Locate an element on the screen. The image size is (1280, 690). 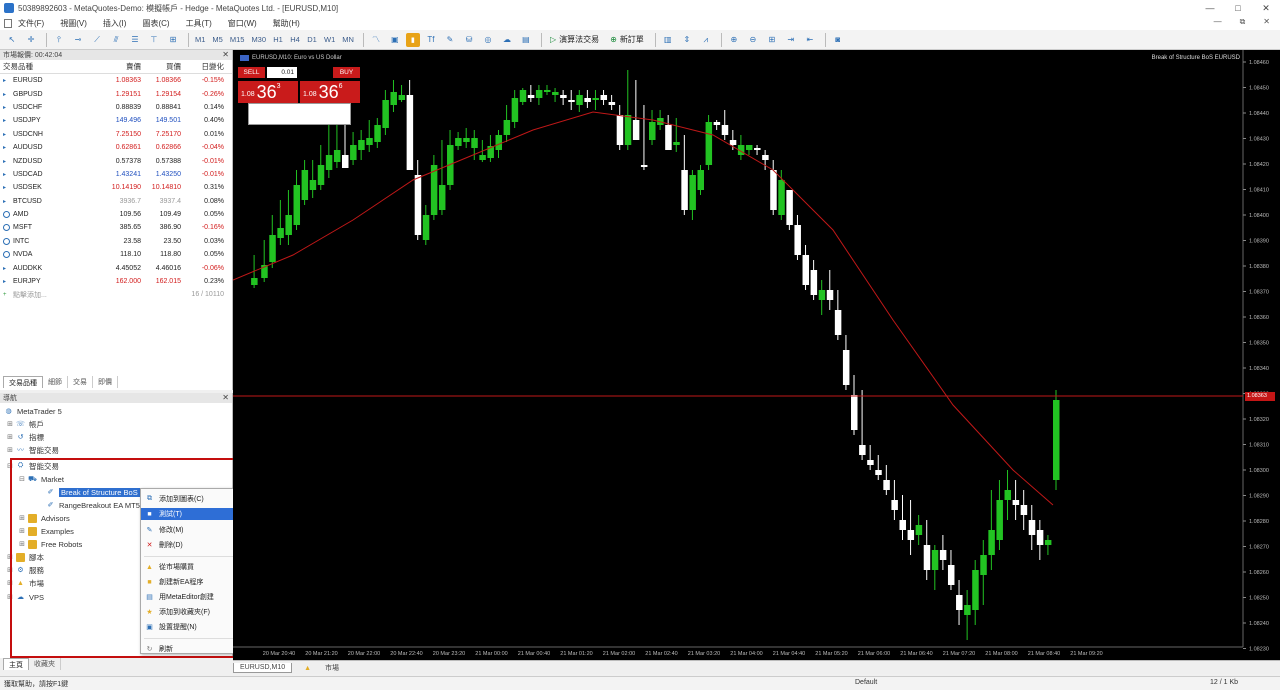
column-symbol: 交易品種 is located at coordinates (52, 66).